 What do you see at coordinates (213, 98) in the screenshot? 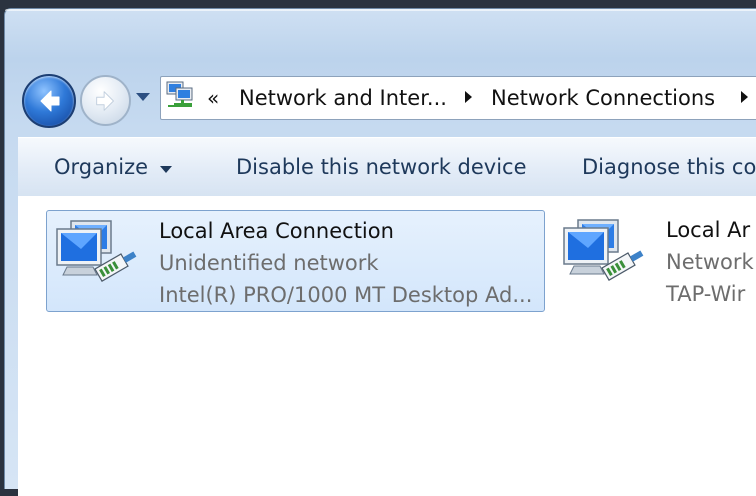
I see `breadcrumb-overflow-button: «` at bounding box center [213, 98].